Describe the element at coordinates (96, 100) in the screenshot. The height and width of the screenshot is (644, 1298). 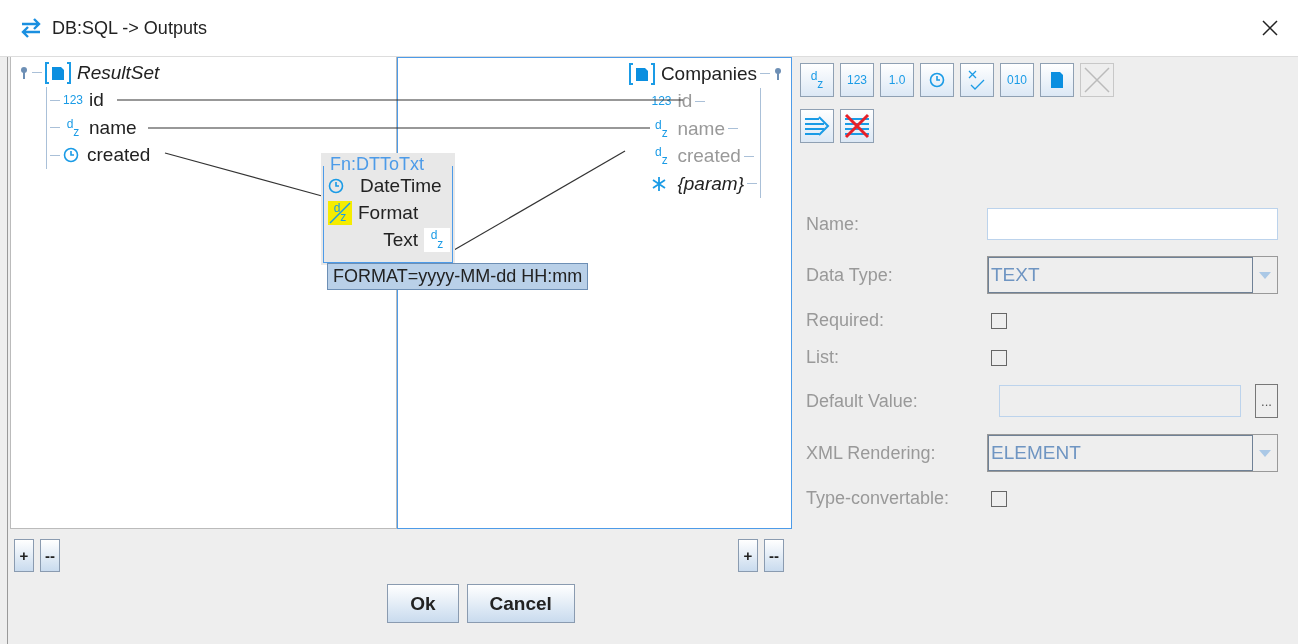
I see `source-field: id` at that location.